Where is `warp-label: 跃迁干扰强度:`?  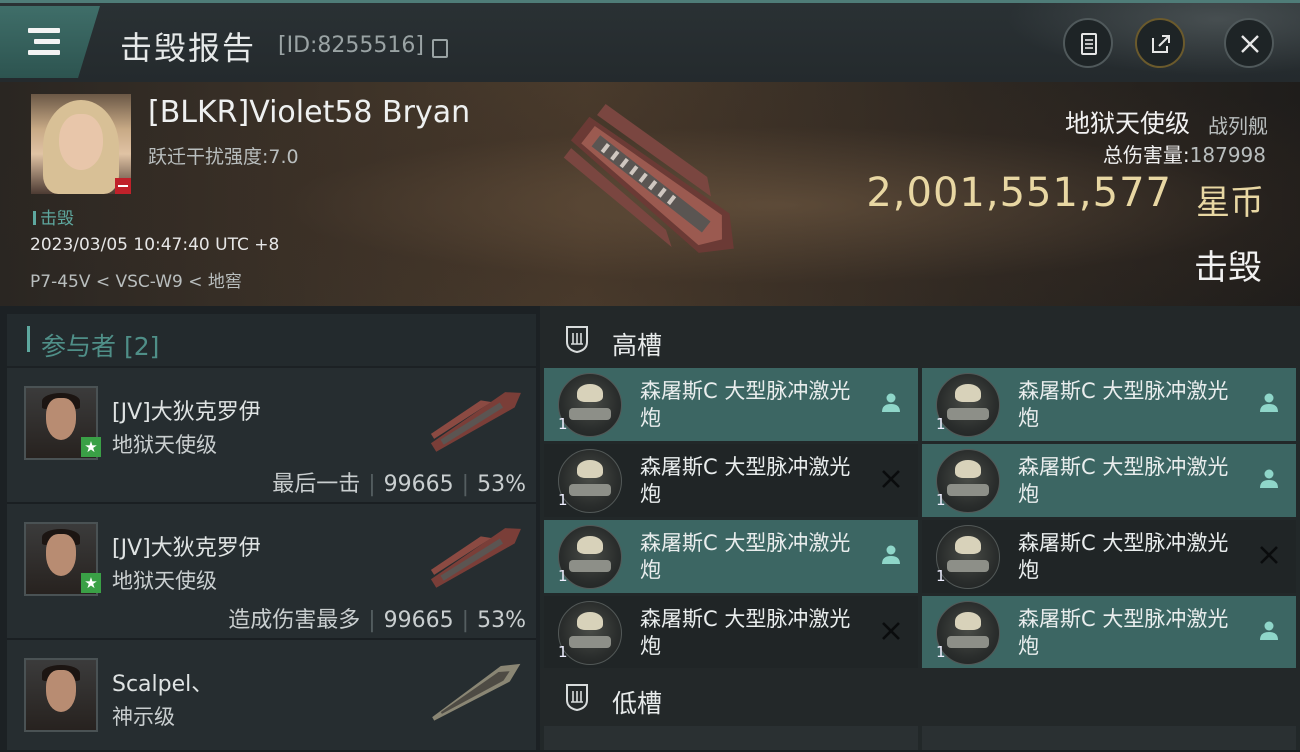
warp-label: 跃迁干扰强度: is located at coordinates (208, 157).